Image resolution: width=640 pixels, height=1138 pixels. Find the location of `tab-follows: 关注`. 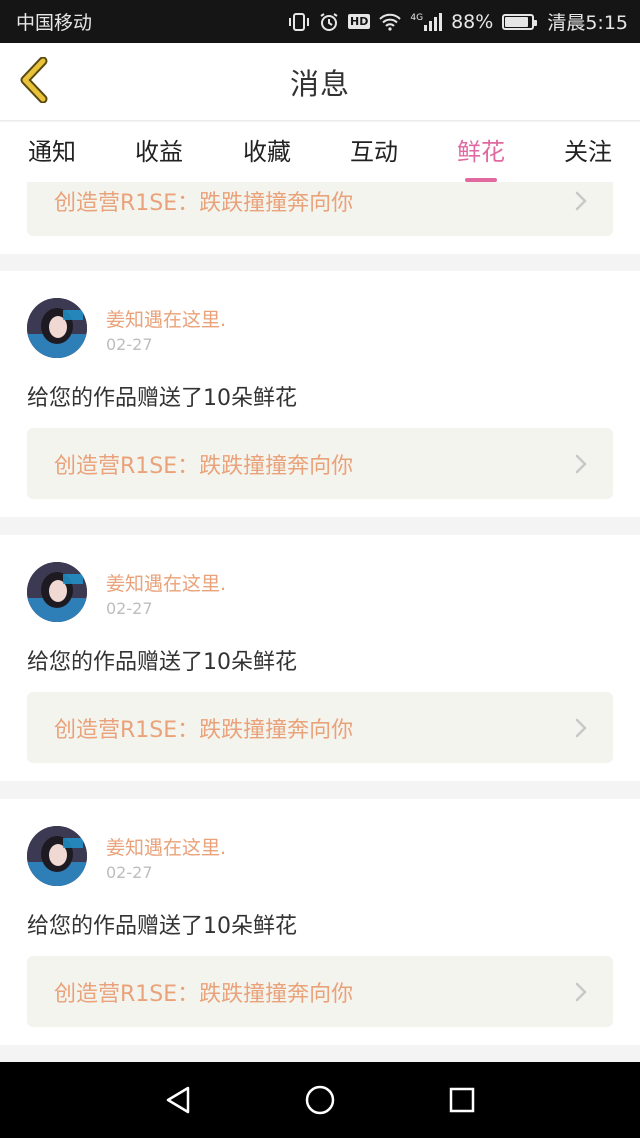

tab-follows: 关注 is located at coordinates (588, 155).